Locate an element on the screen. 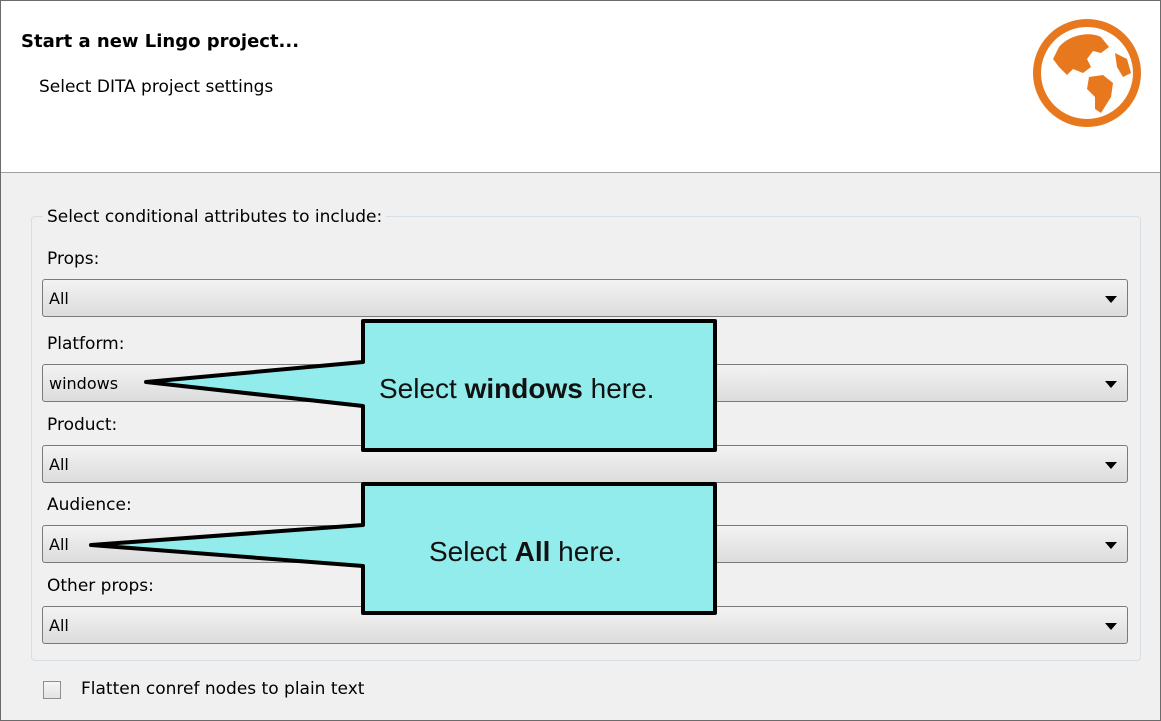 Image resolution: width=1161 pixels, height=721 pixels. callout-windows-text: Select windows here. is located at coordinates (517, 388).